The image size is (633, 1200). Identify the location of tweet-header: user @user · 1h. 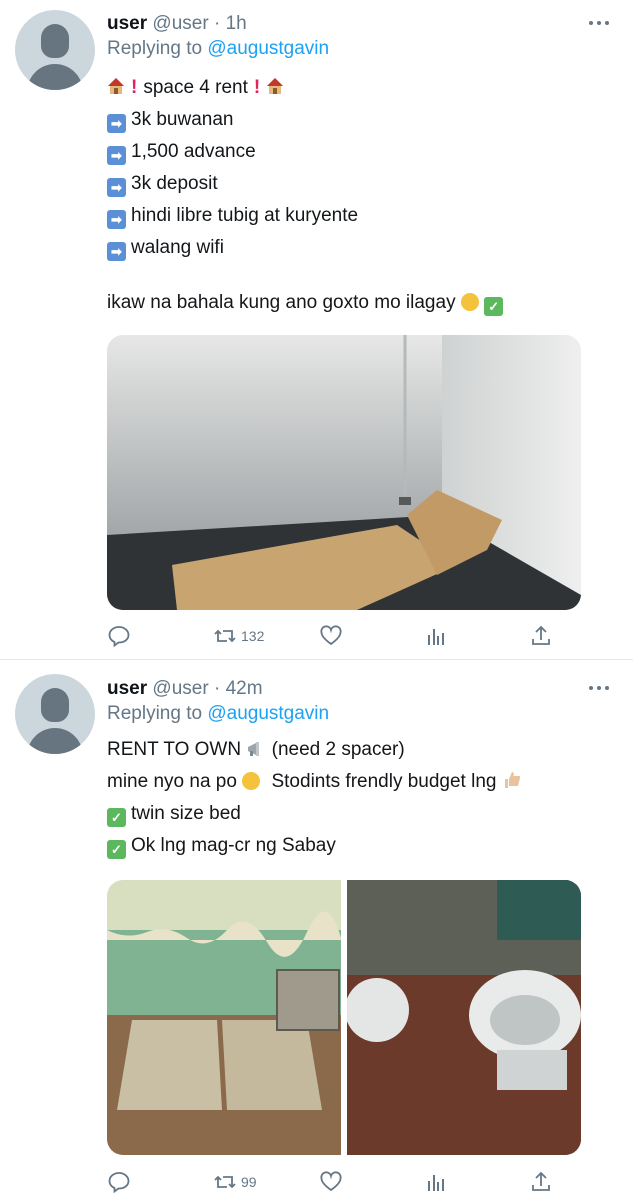
(177, 23).